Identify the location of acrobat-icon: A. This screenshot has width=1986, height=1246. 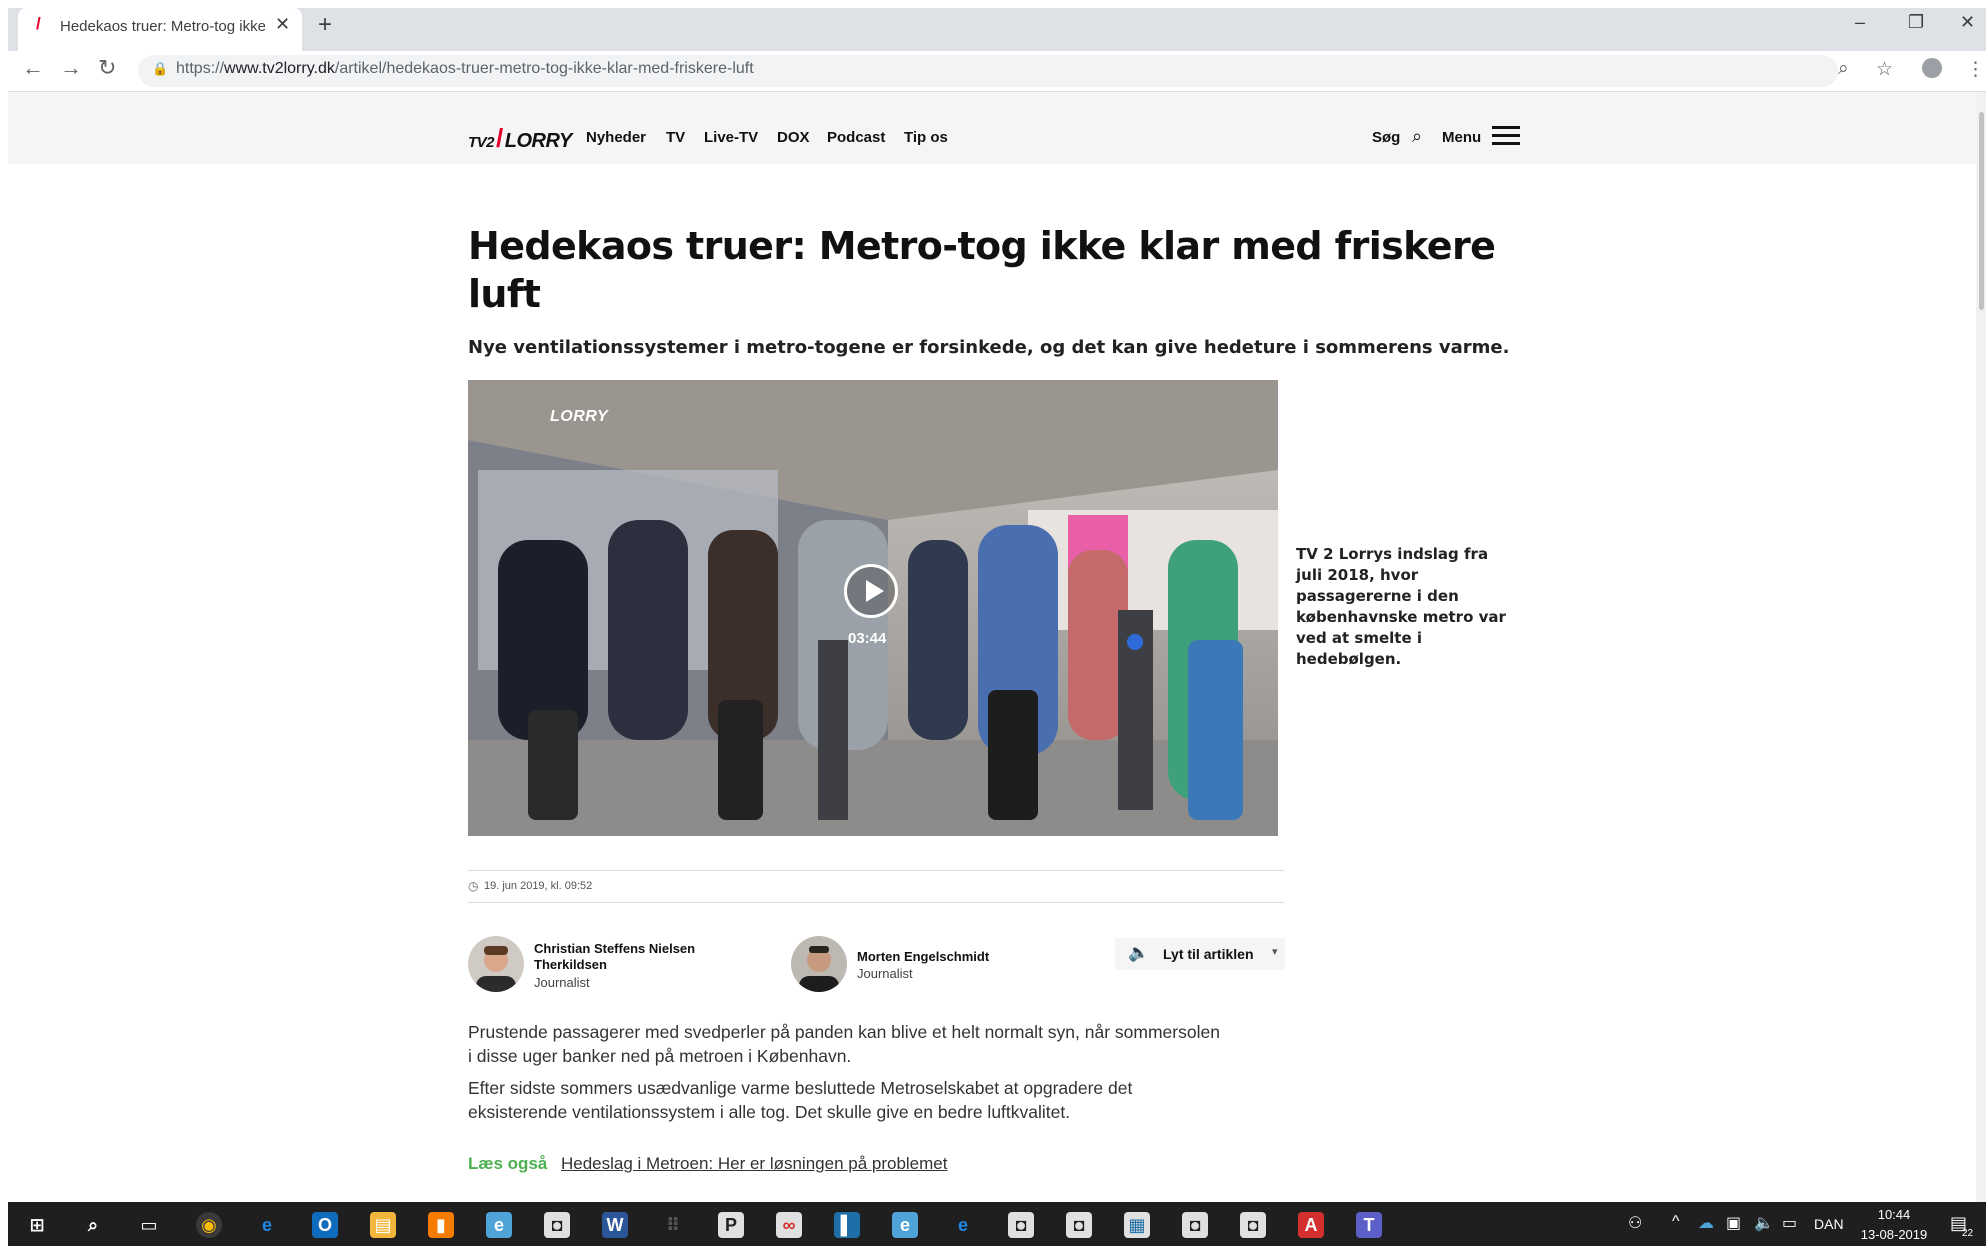
(1311, 1225).